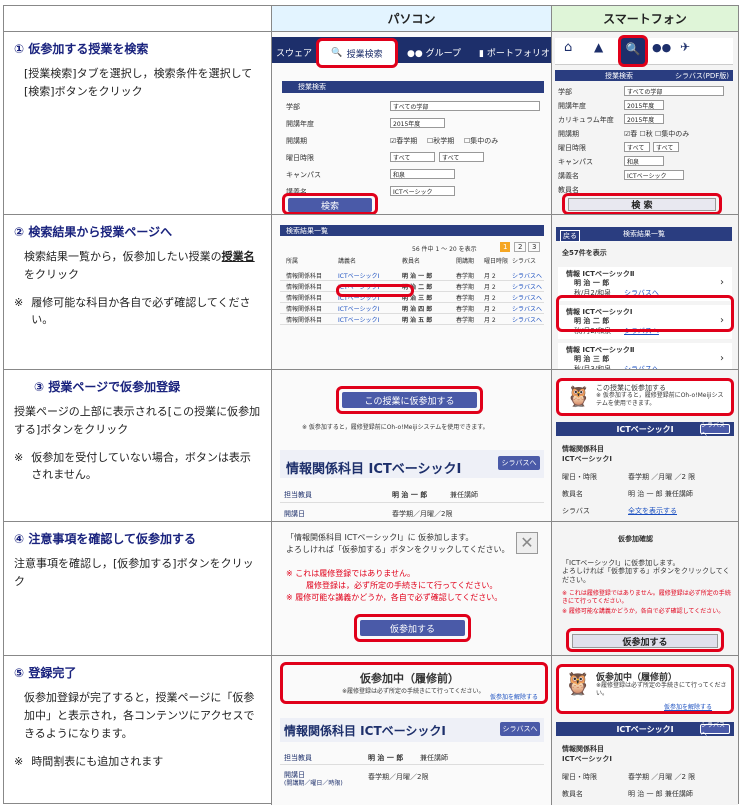  I want to click on pc2-page-2: 2, so click(520, 247).